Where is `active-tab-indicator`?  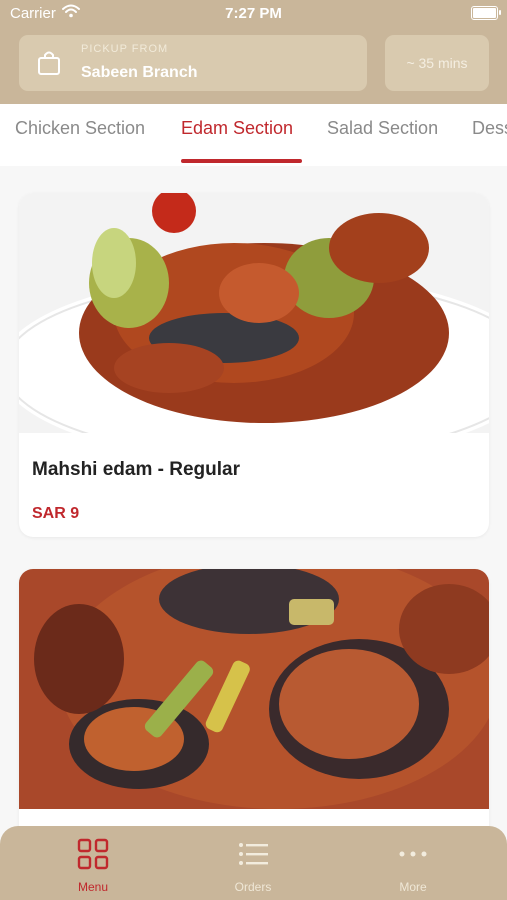 active-tab-indicator is located at coordinates (241, 161).